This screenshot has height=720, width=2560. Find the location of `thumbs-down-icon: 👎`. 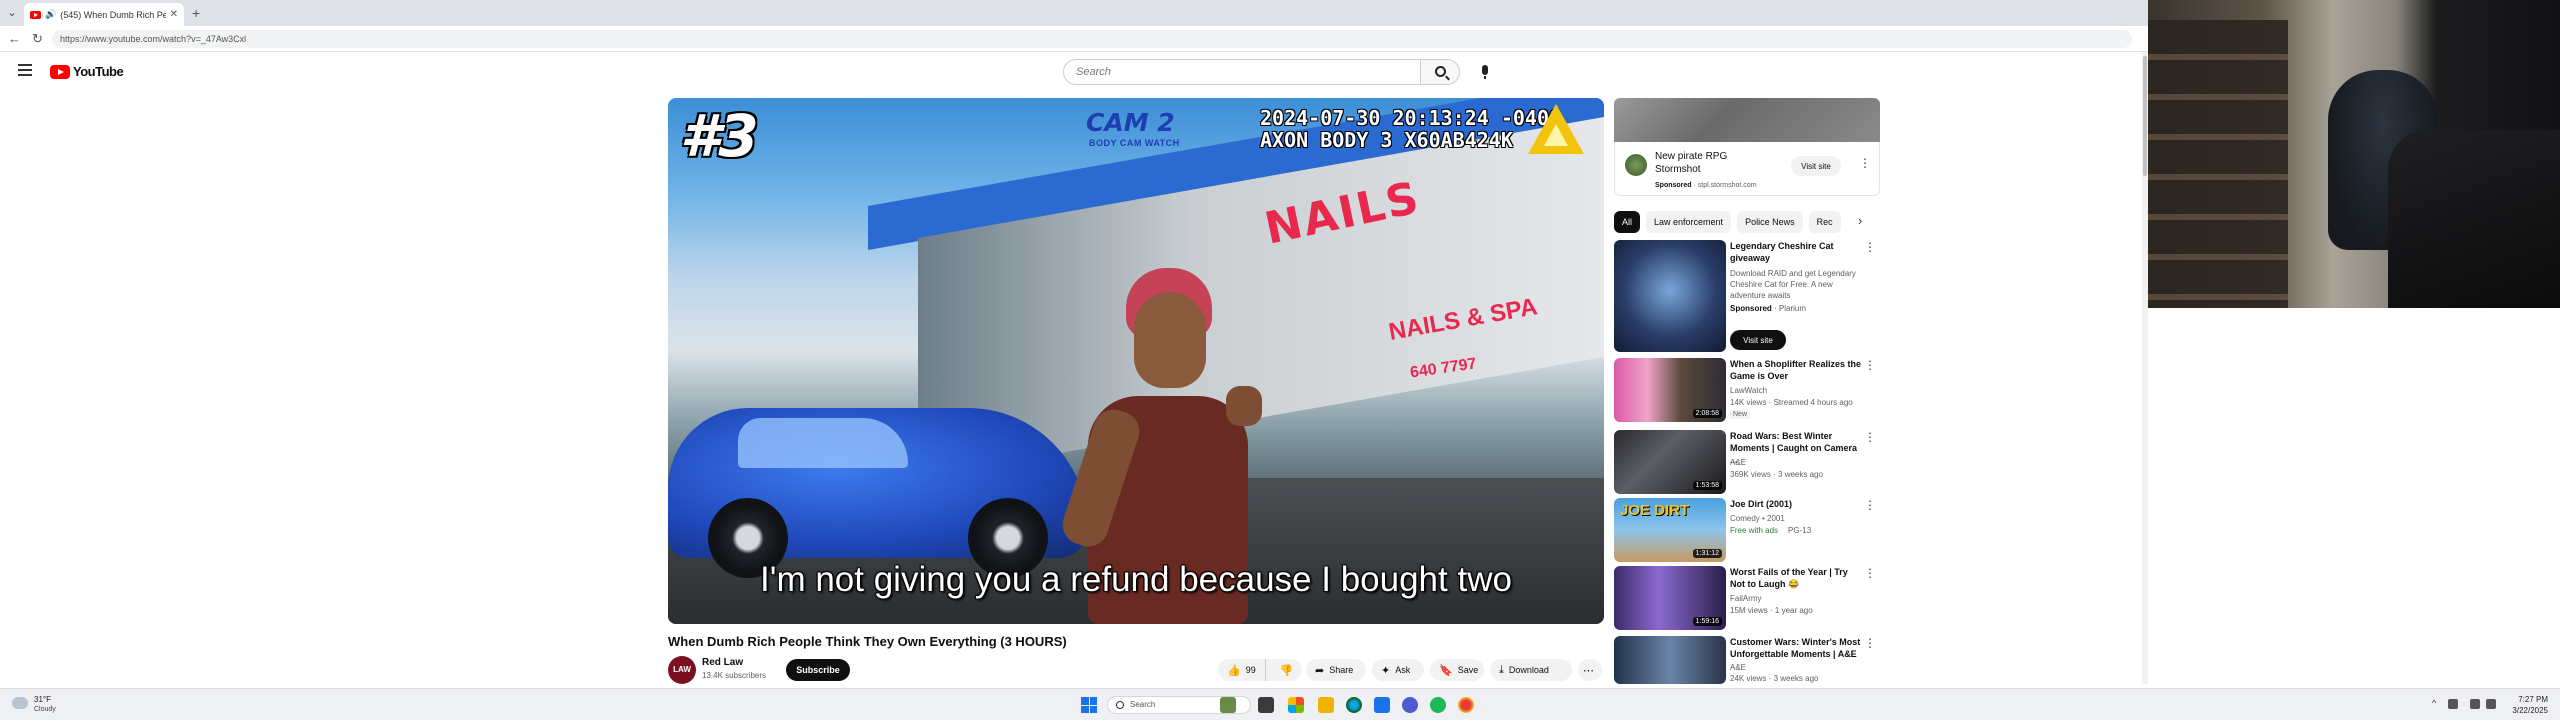

thumbs-down-icon: 👎 is located at coordinates (1286, 670).